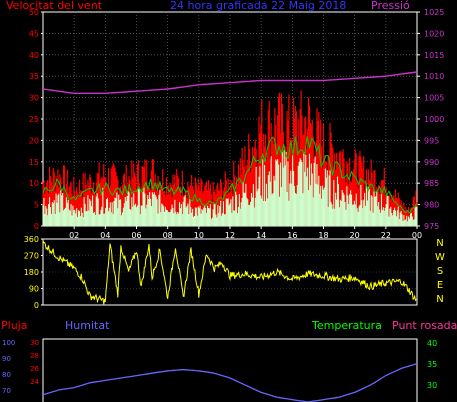 The width and height of the screenshot is (457, 402). What do you see at coordinates (432, 385) in the screenshot?
I see `temperature-tick-label: 30` at bounding box center [432, 385].